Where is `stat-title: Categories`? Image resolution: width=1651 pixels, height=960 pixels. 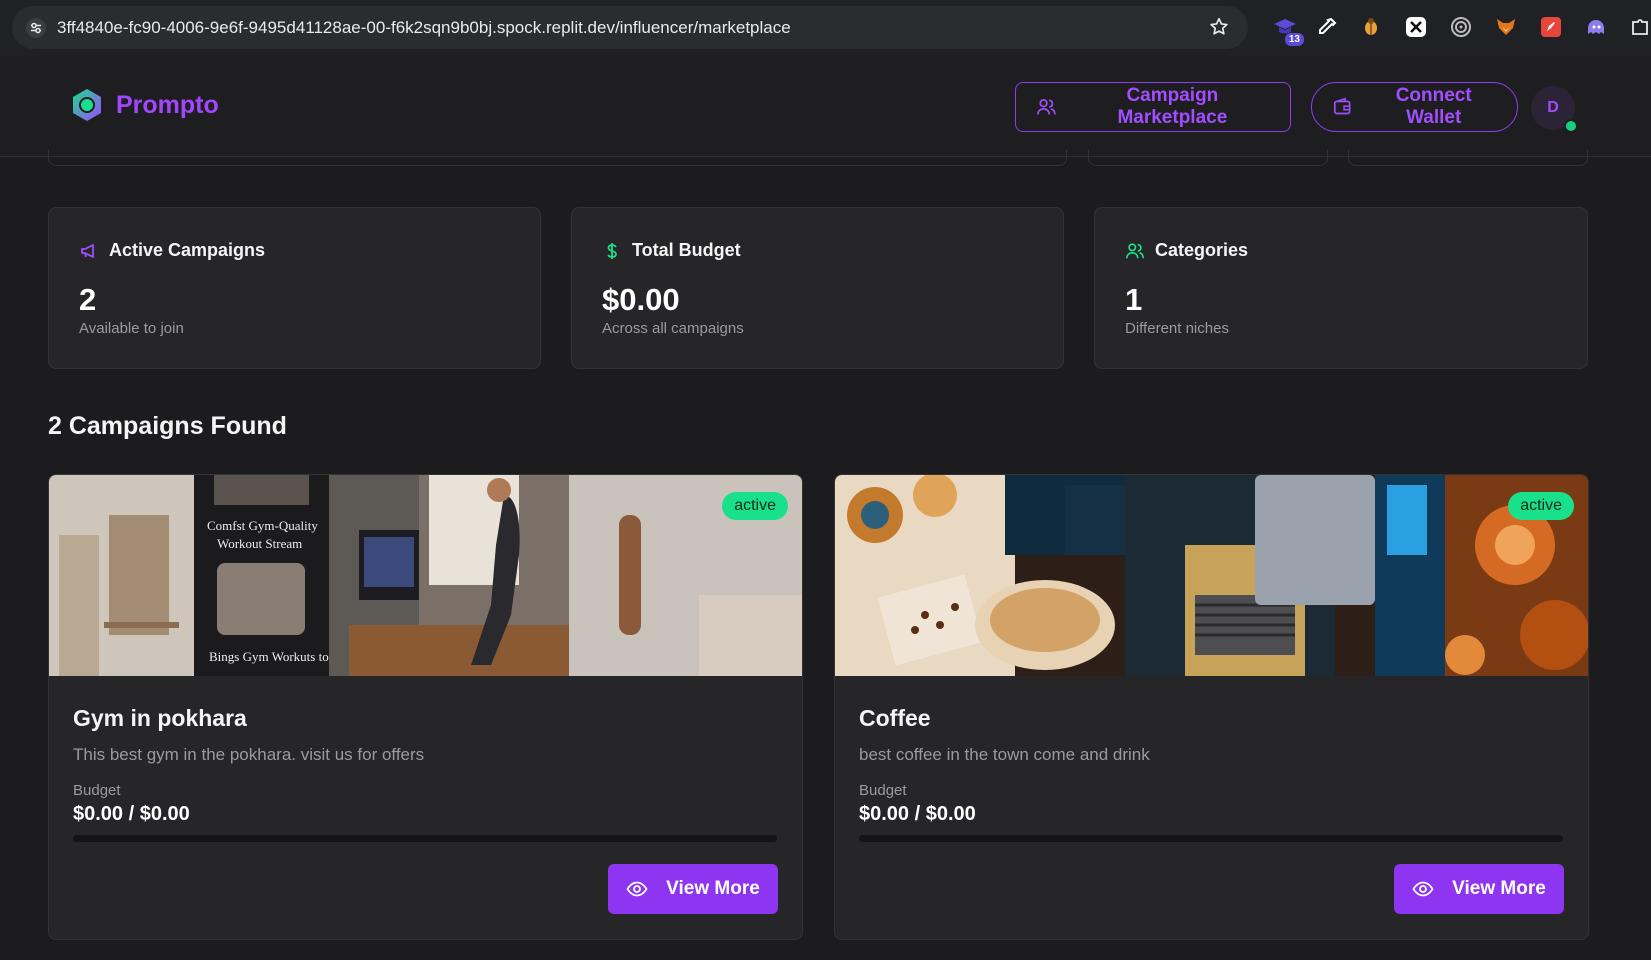
stat-title: Categories is located at coordinates (1202, 250).